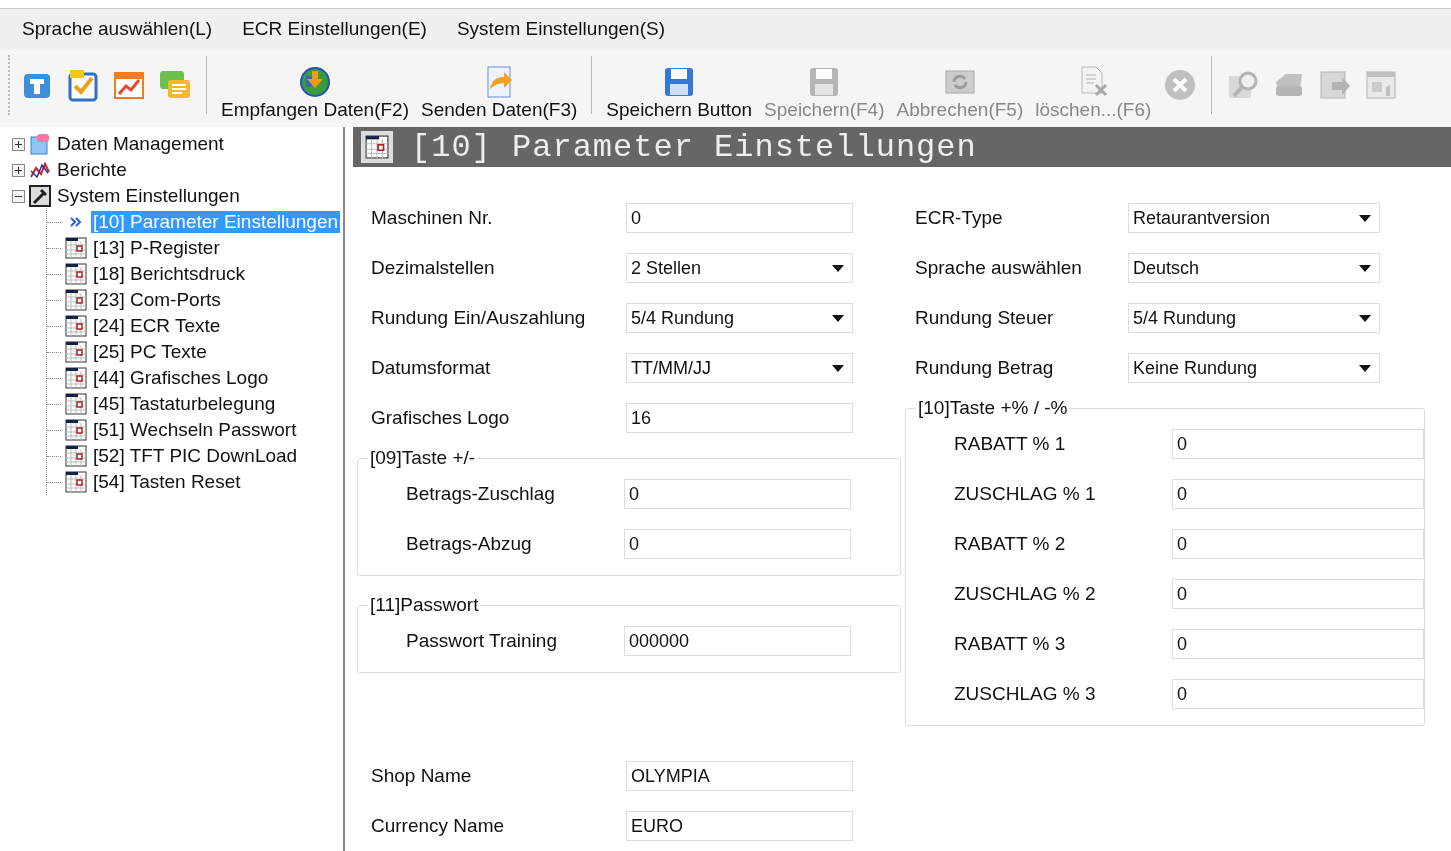  What do you see at coordinates (560, 29) in the screenshot?
I see `menu-item: System Einstellungen(S)` at bounding box center [560, 29].